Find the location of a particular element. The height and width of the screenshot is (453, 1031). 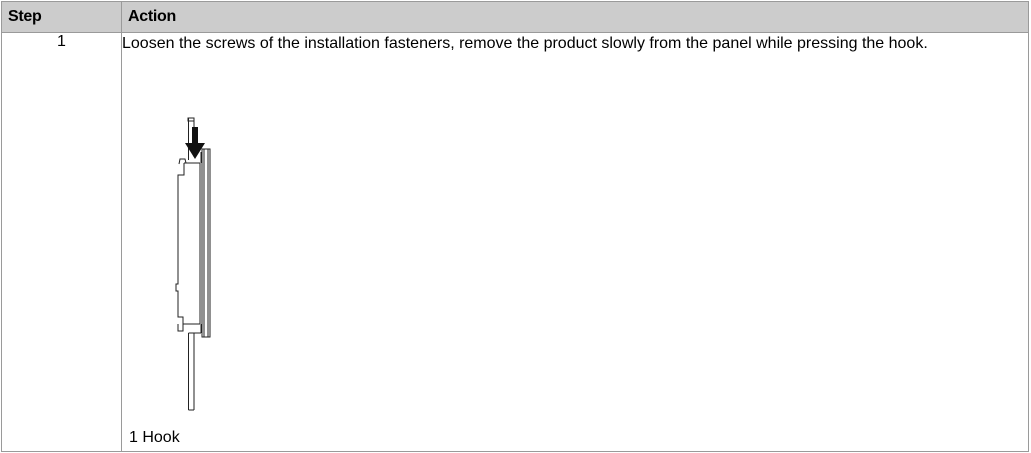

panel-side-view-hook-illustration is located at coordinates (193, 264).